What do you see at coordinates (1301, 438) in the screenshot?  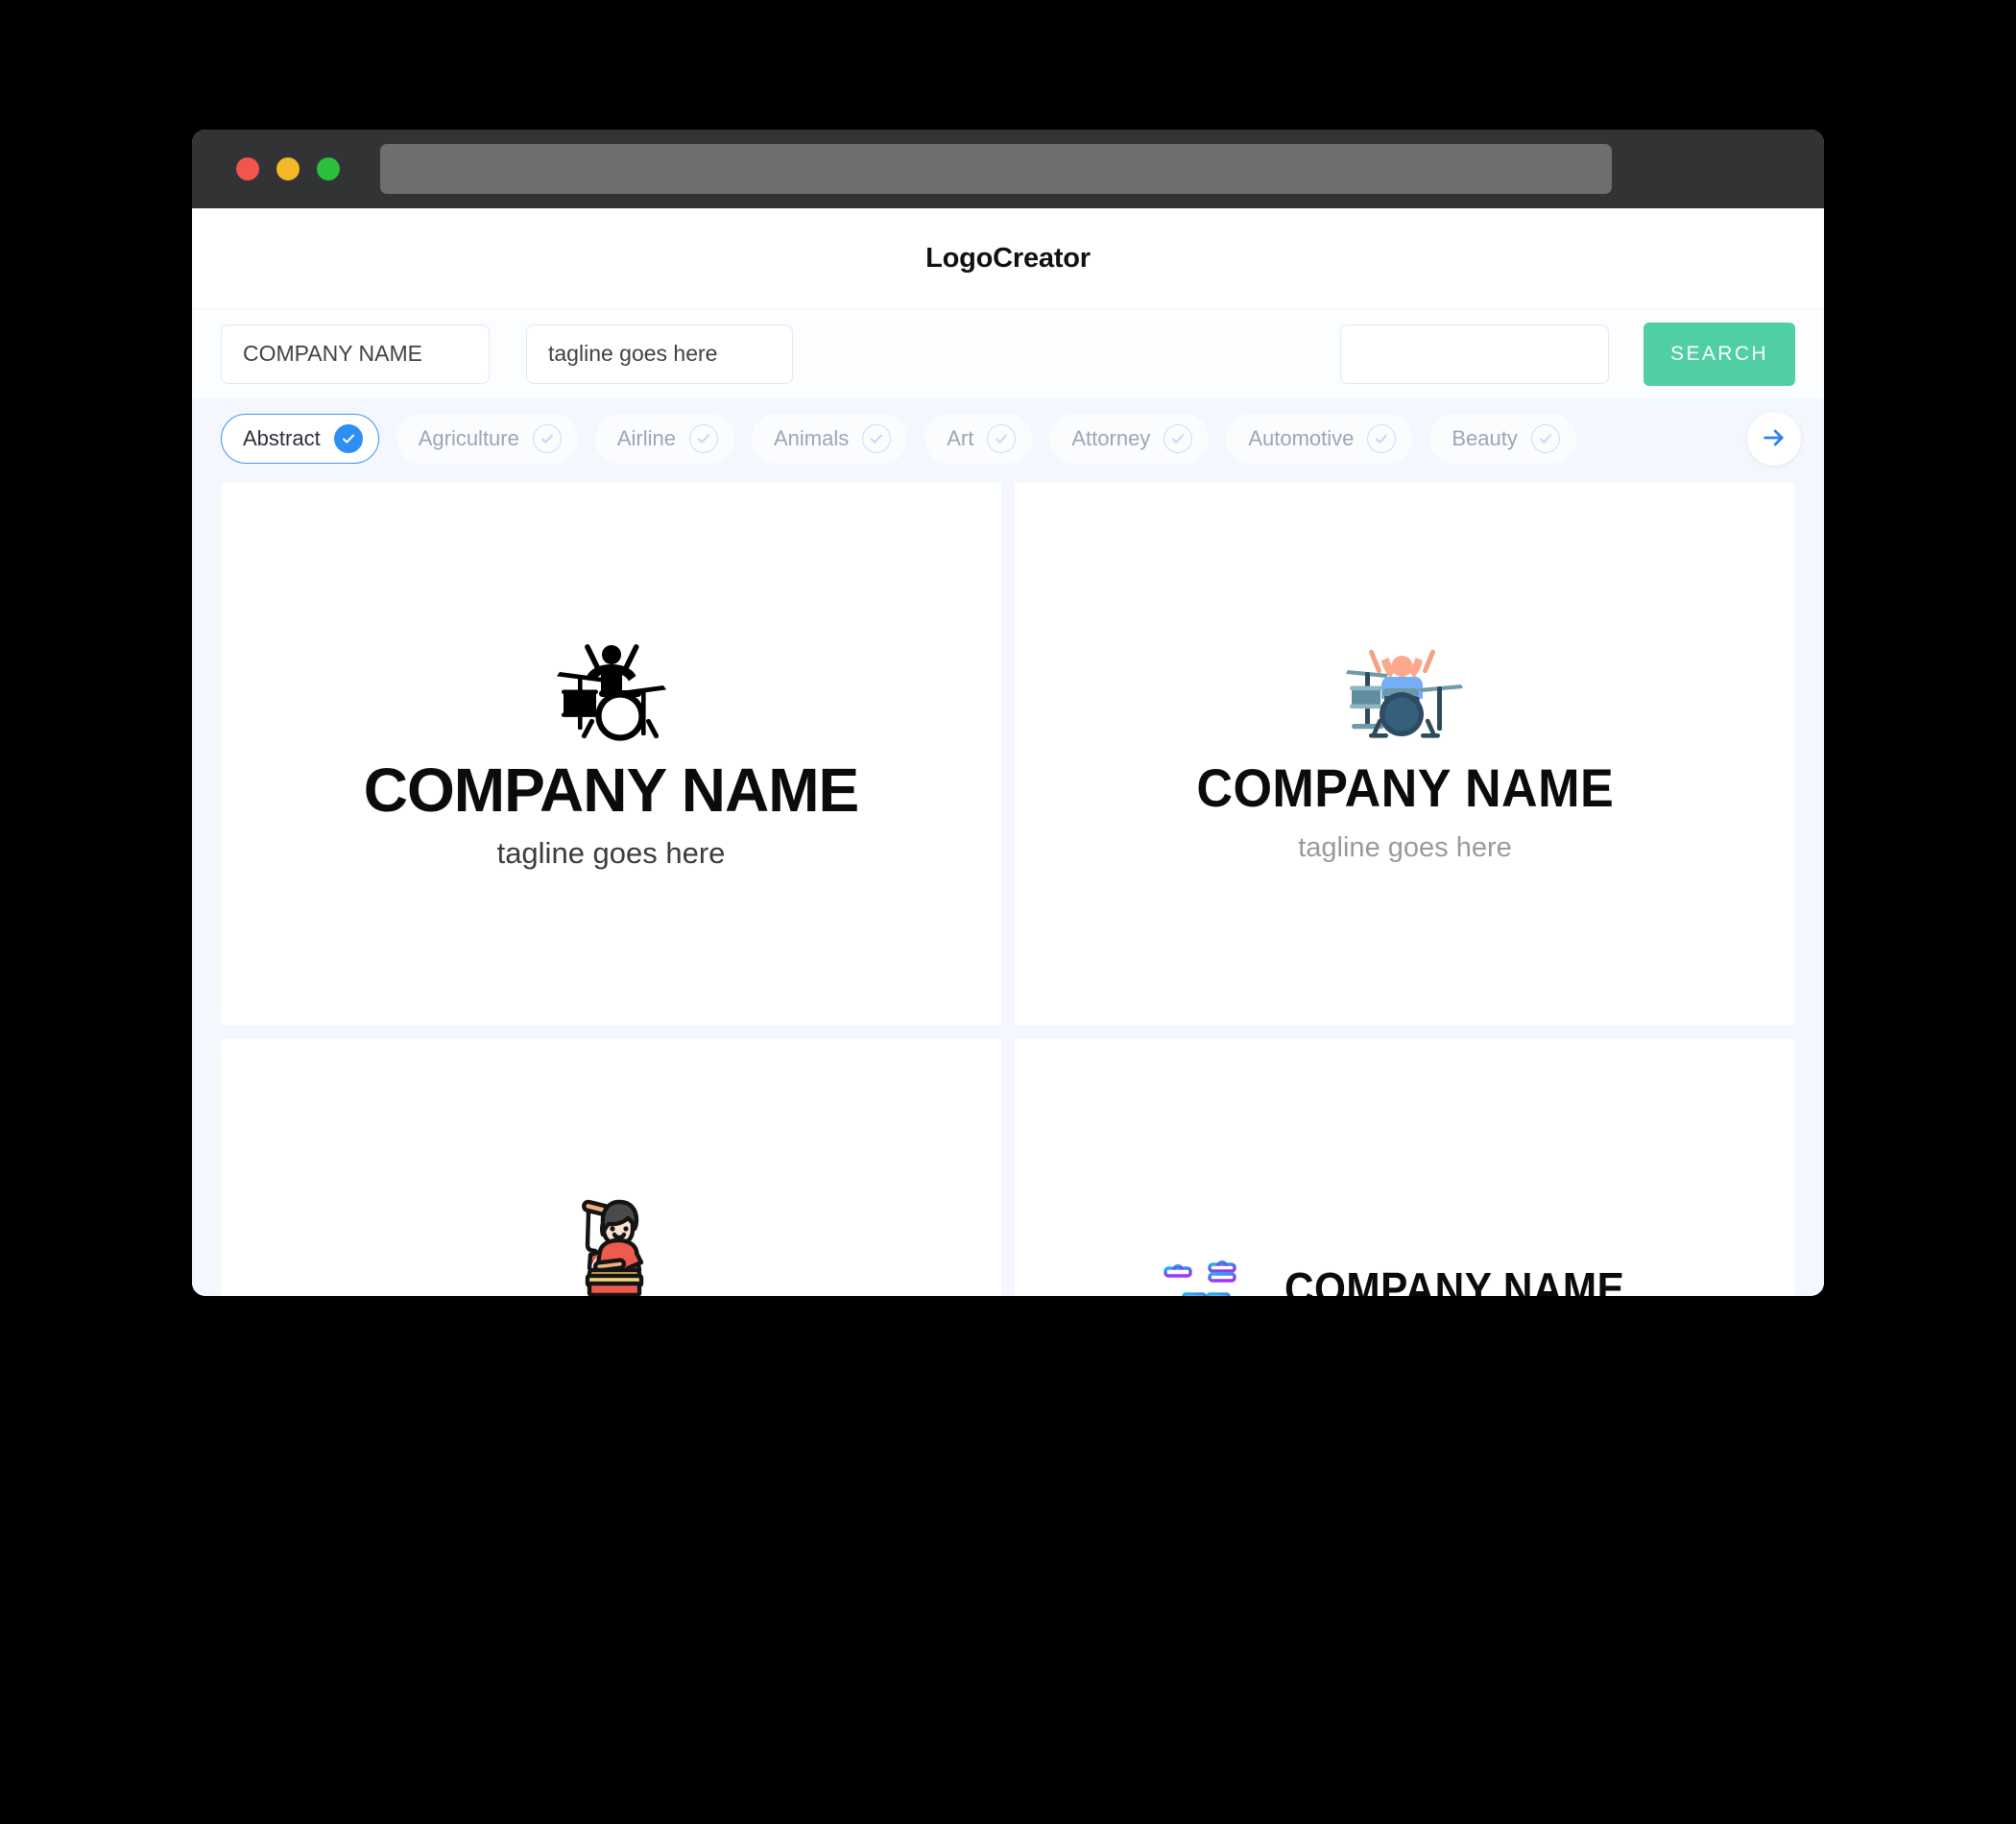 I see `chip-label: Automotive` at bounding box center [1301, 438].